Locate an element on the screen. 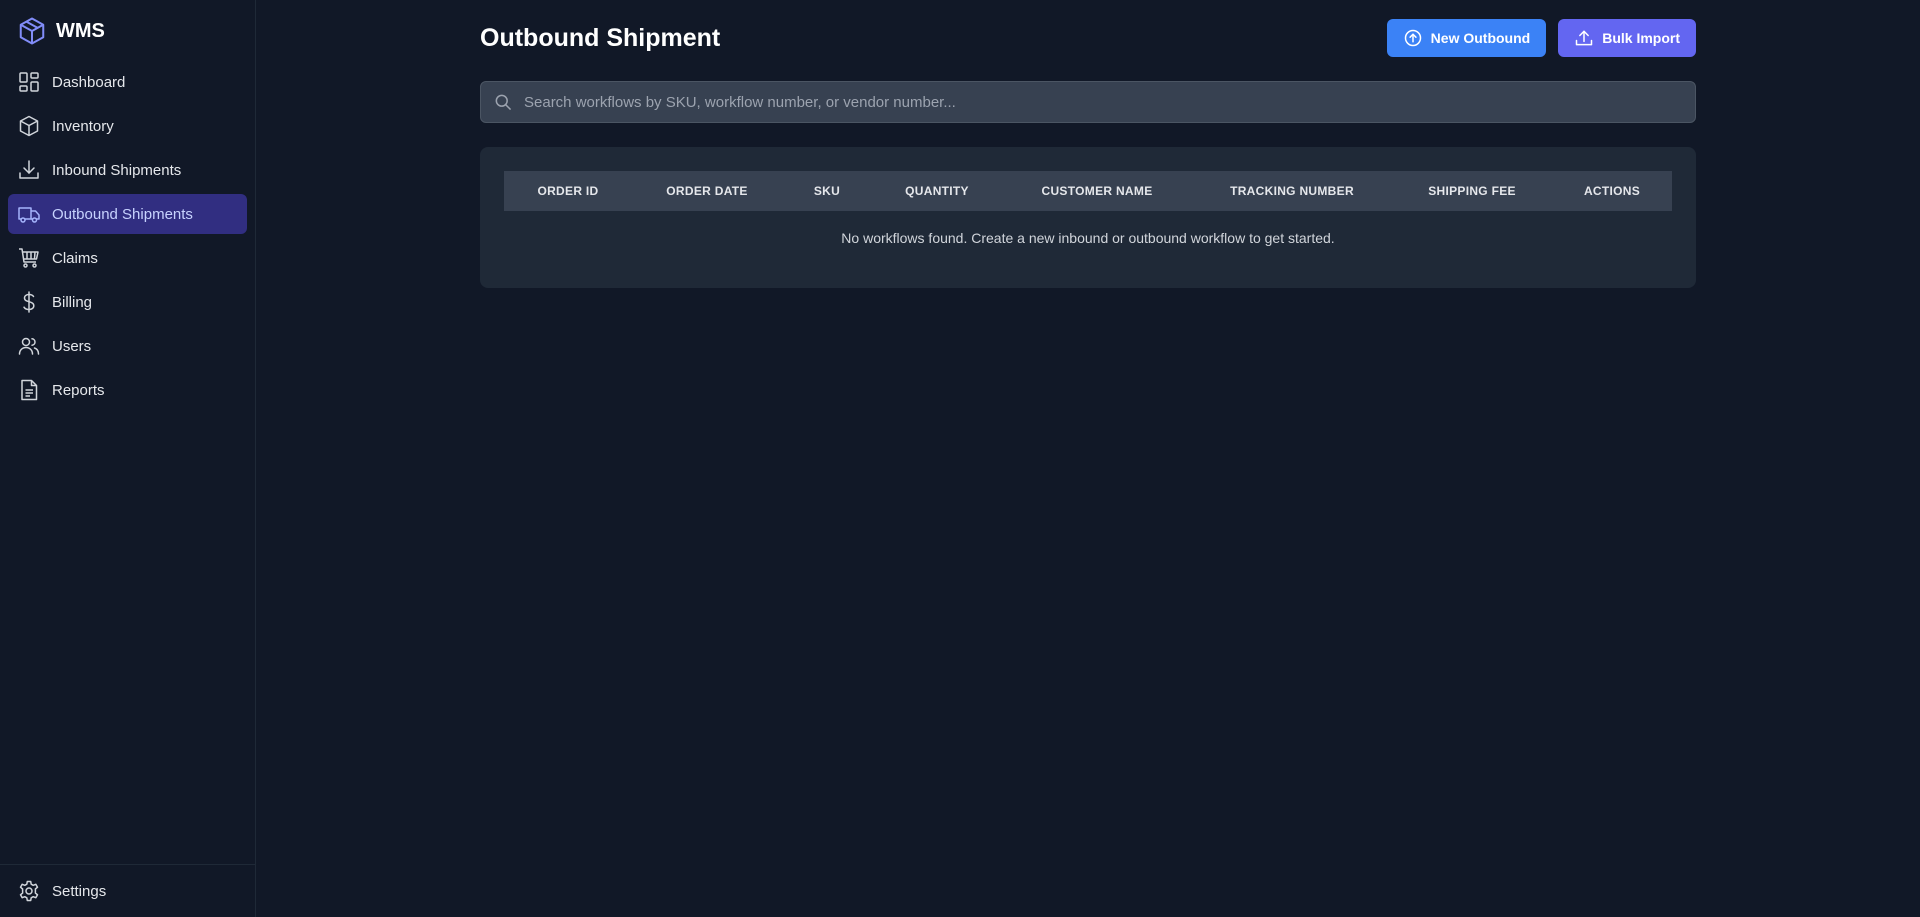 The width and height of the screenshot is (1920, 917). sidebar-item-dashboard: Dashboard is located at coordinates (127, 82).